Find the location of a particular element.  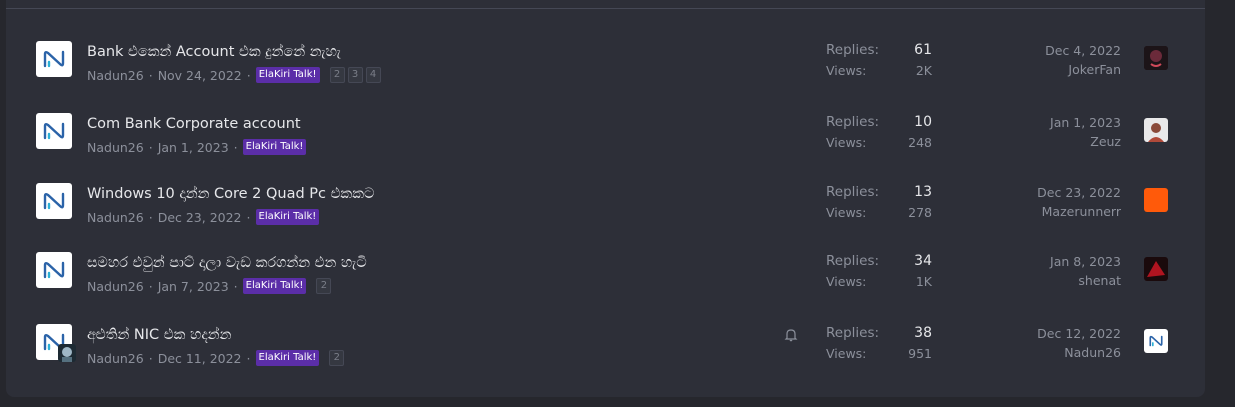

last-post-date: Dec 4, 2022 is located at coordinates (1083, 50).